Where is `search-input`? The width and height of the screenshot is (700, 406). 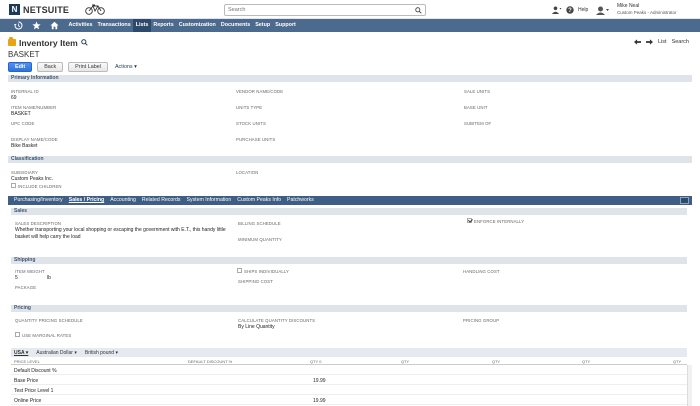
search-input is located at coordinates (317, 10).